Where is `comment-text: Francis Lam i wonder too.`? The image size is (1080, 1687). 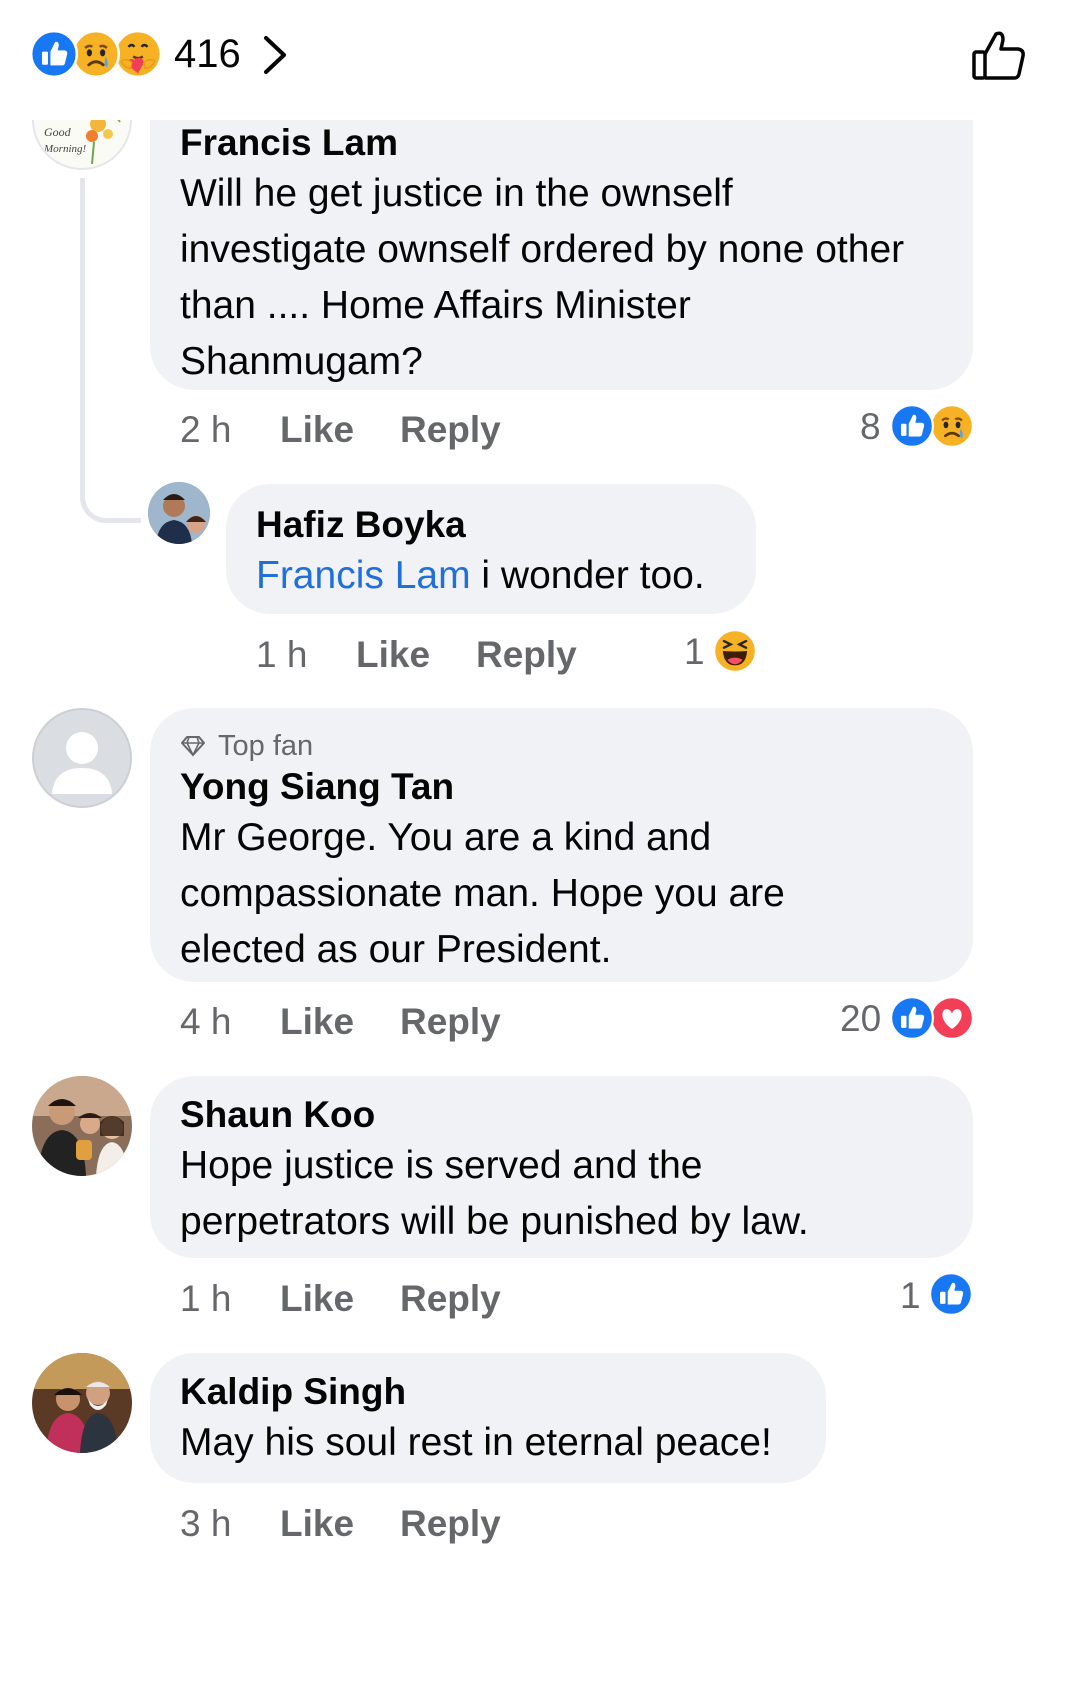
comment-text: Francis Lam i wonder too. is located at coordinates (480, 576).